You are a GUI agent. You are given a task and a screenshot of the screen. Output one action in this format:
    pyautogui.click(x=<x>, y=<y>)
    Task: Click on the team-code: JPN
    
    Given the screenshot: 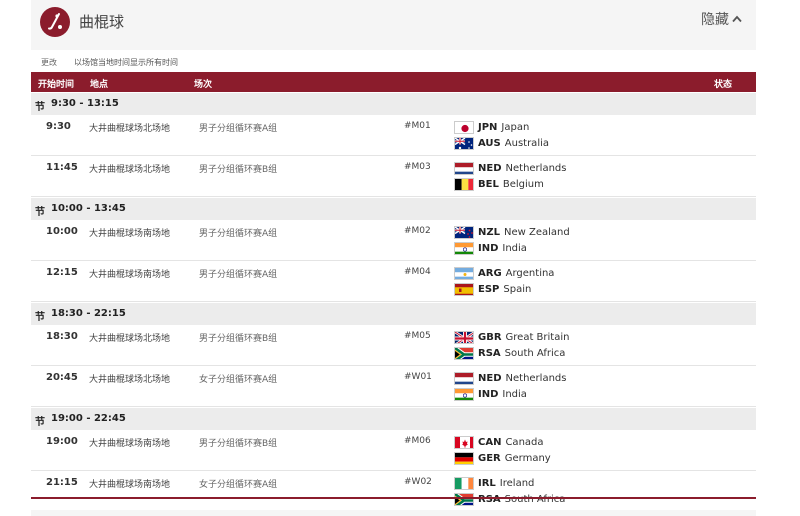 What is the action you would take?
    pyautogui.click(x=488, y=127)
    